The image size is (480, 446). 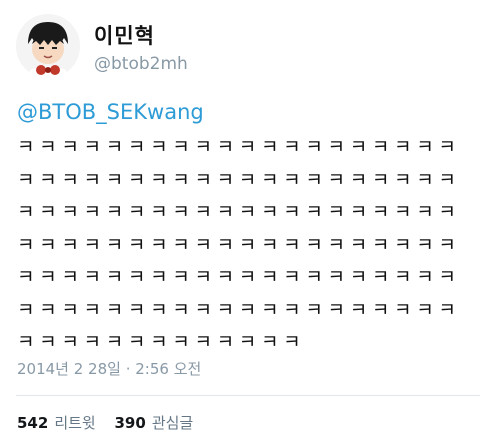 What do you see at coordinates (248, 395) in the screenshot?
I see `divider` at bounding box center [248, 395].